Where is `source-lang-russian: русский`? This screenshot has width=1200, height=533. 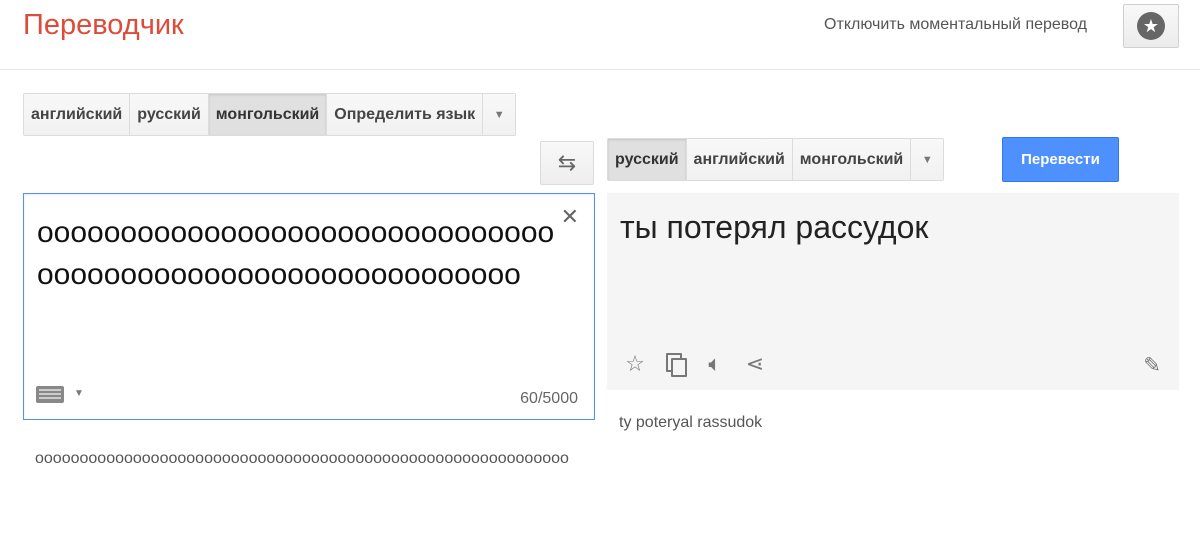 source-lang-russian: русский is located at coordinates (169, 114).